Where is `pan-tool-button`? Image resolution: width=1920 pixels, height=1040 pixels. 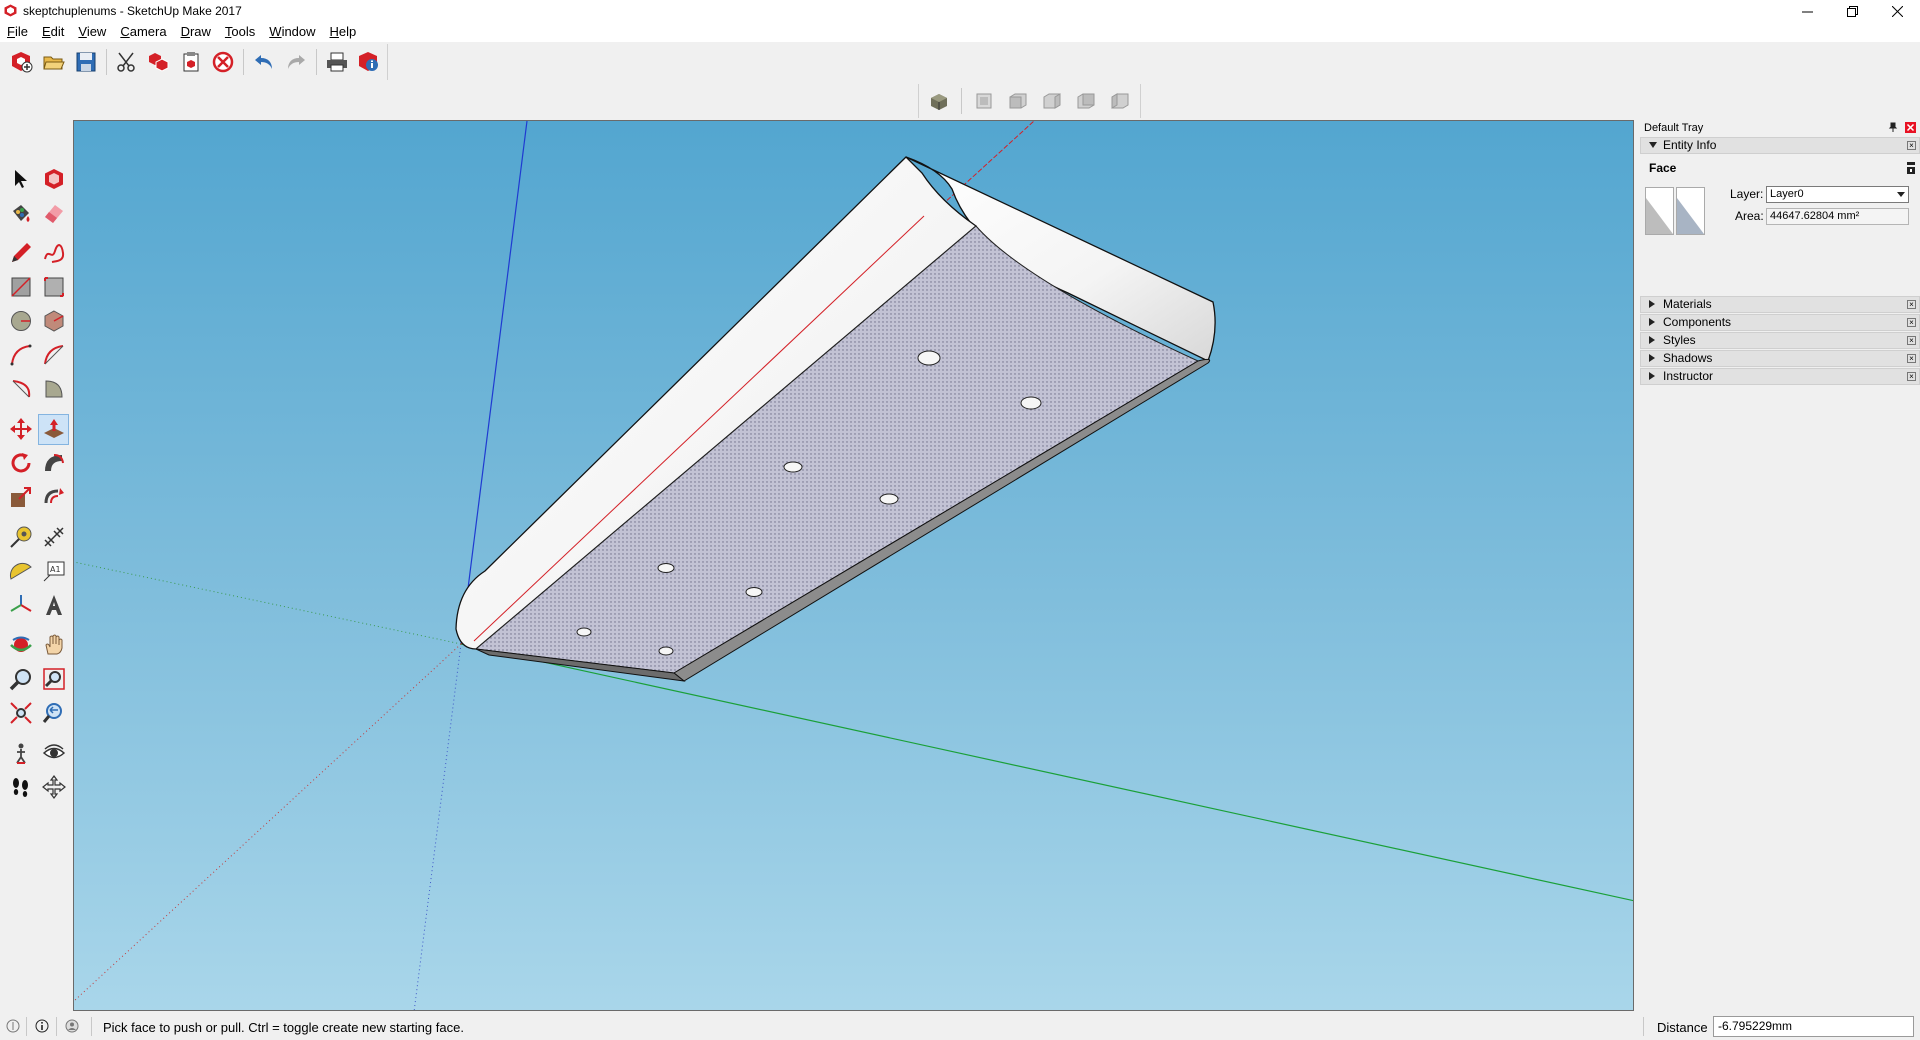 pan-tool-button is located at coordinates (53, 645).